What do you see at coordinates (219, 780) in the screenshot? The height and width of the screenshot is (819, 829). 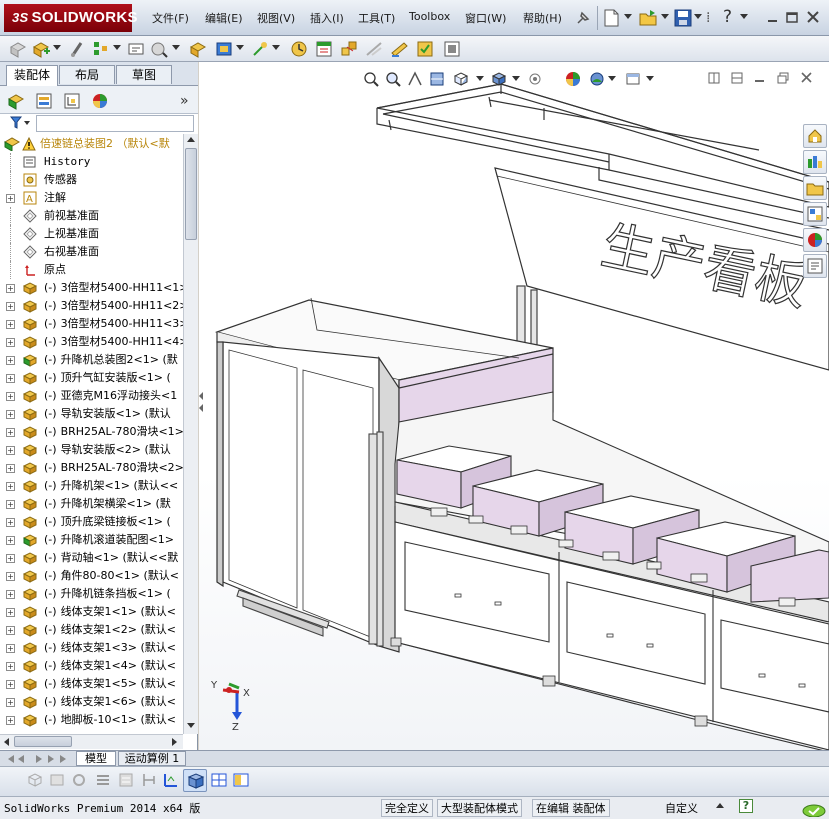 I see `single-view-icon` at bounding box center [219, 780].